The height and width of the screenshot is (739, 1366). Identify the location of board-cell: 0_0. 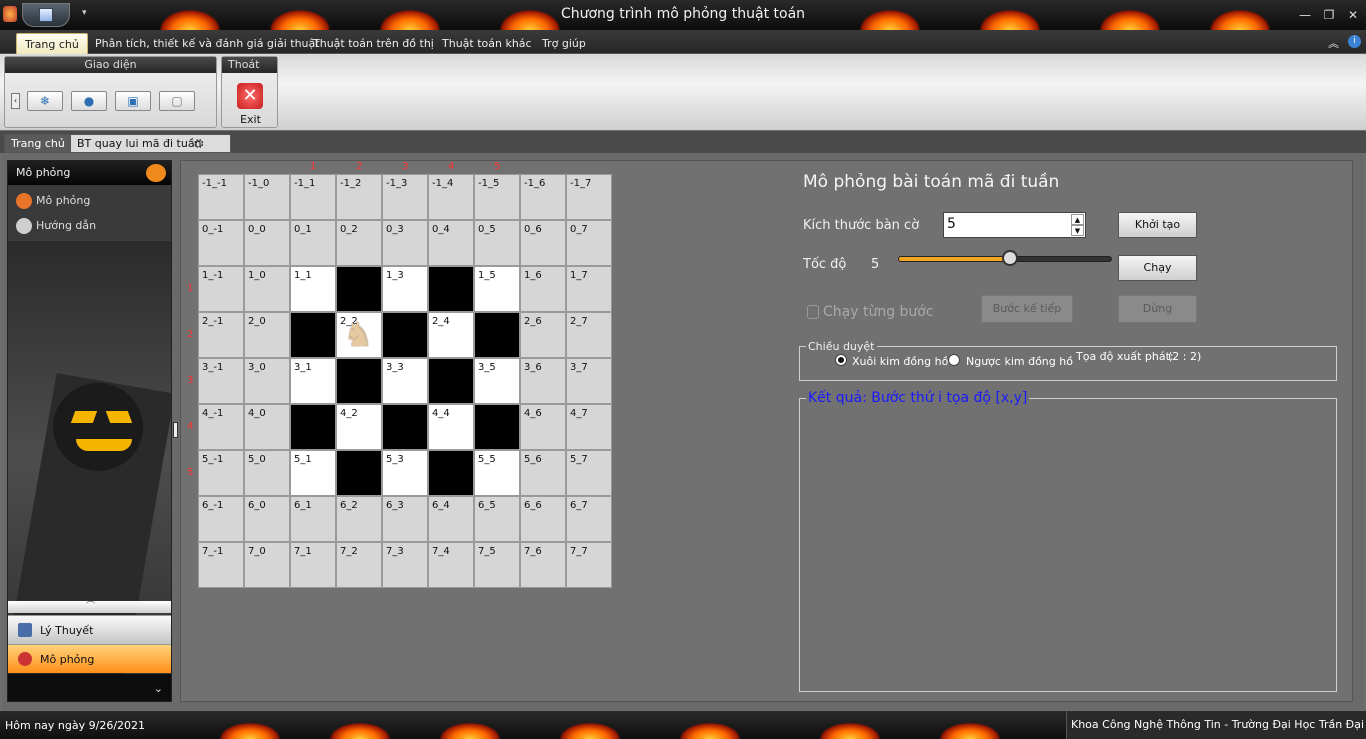
(267, 243).